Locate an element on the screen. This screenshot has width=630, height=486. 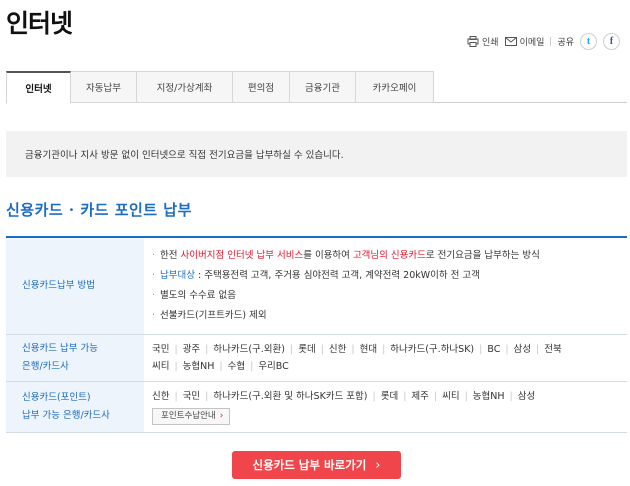
printer-icon is located at coordinates (473, 41).